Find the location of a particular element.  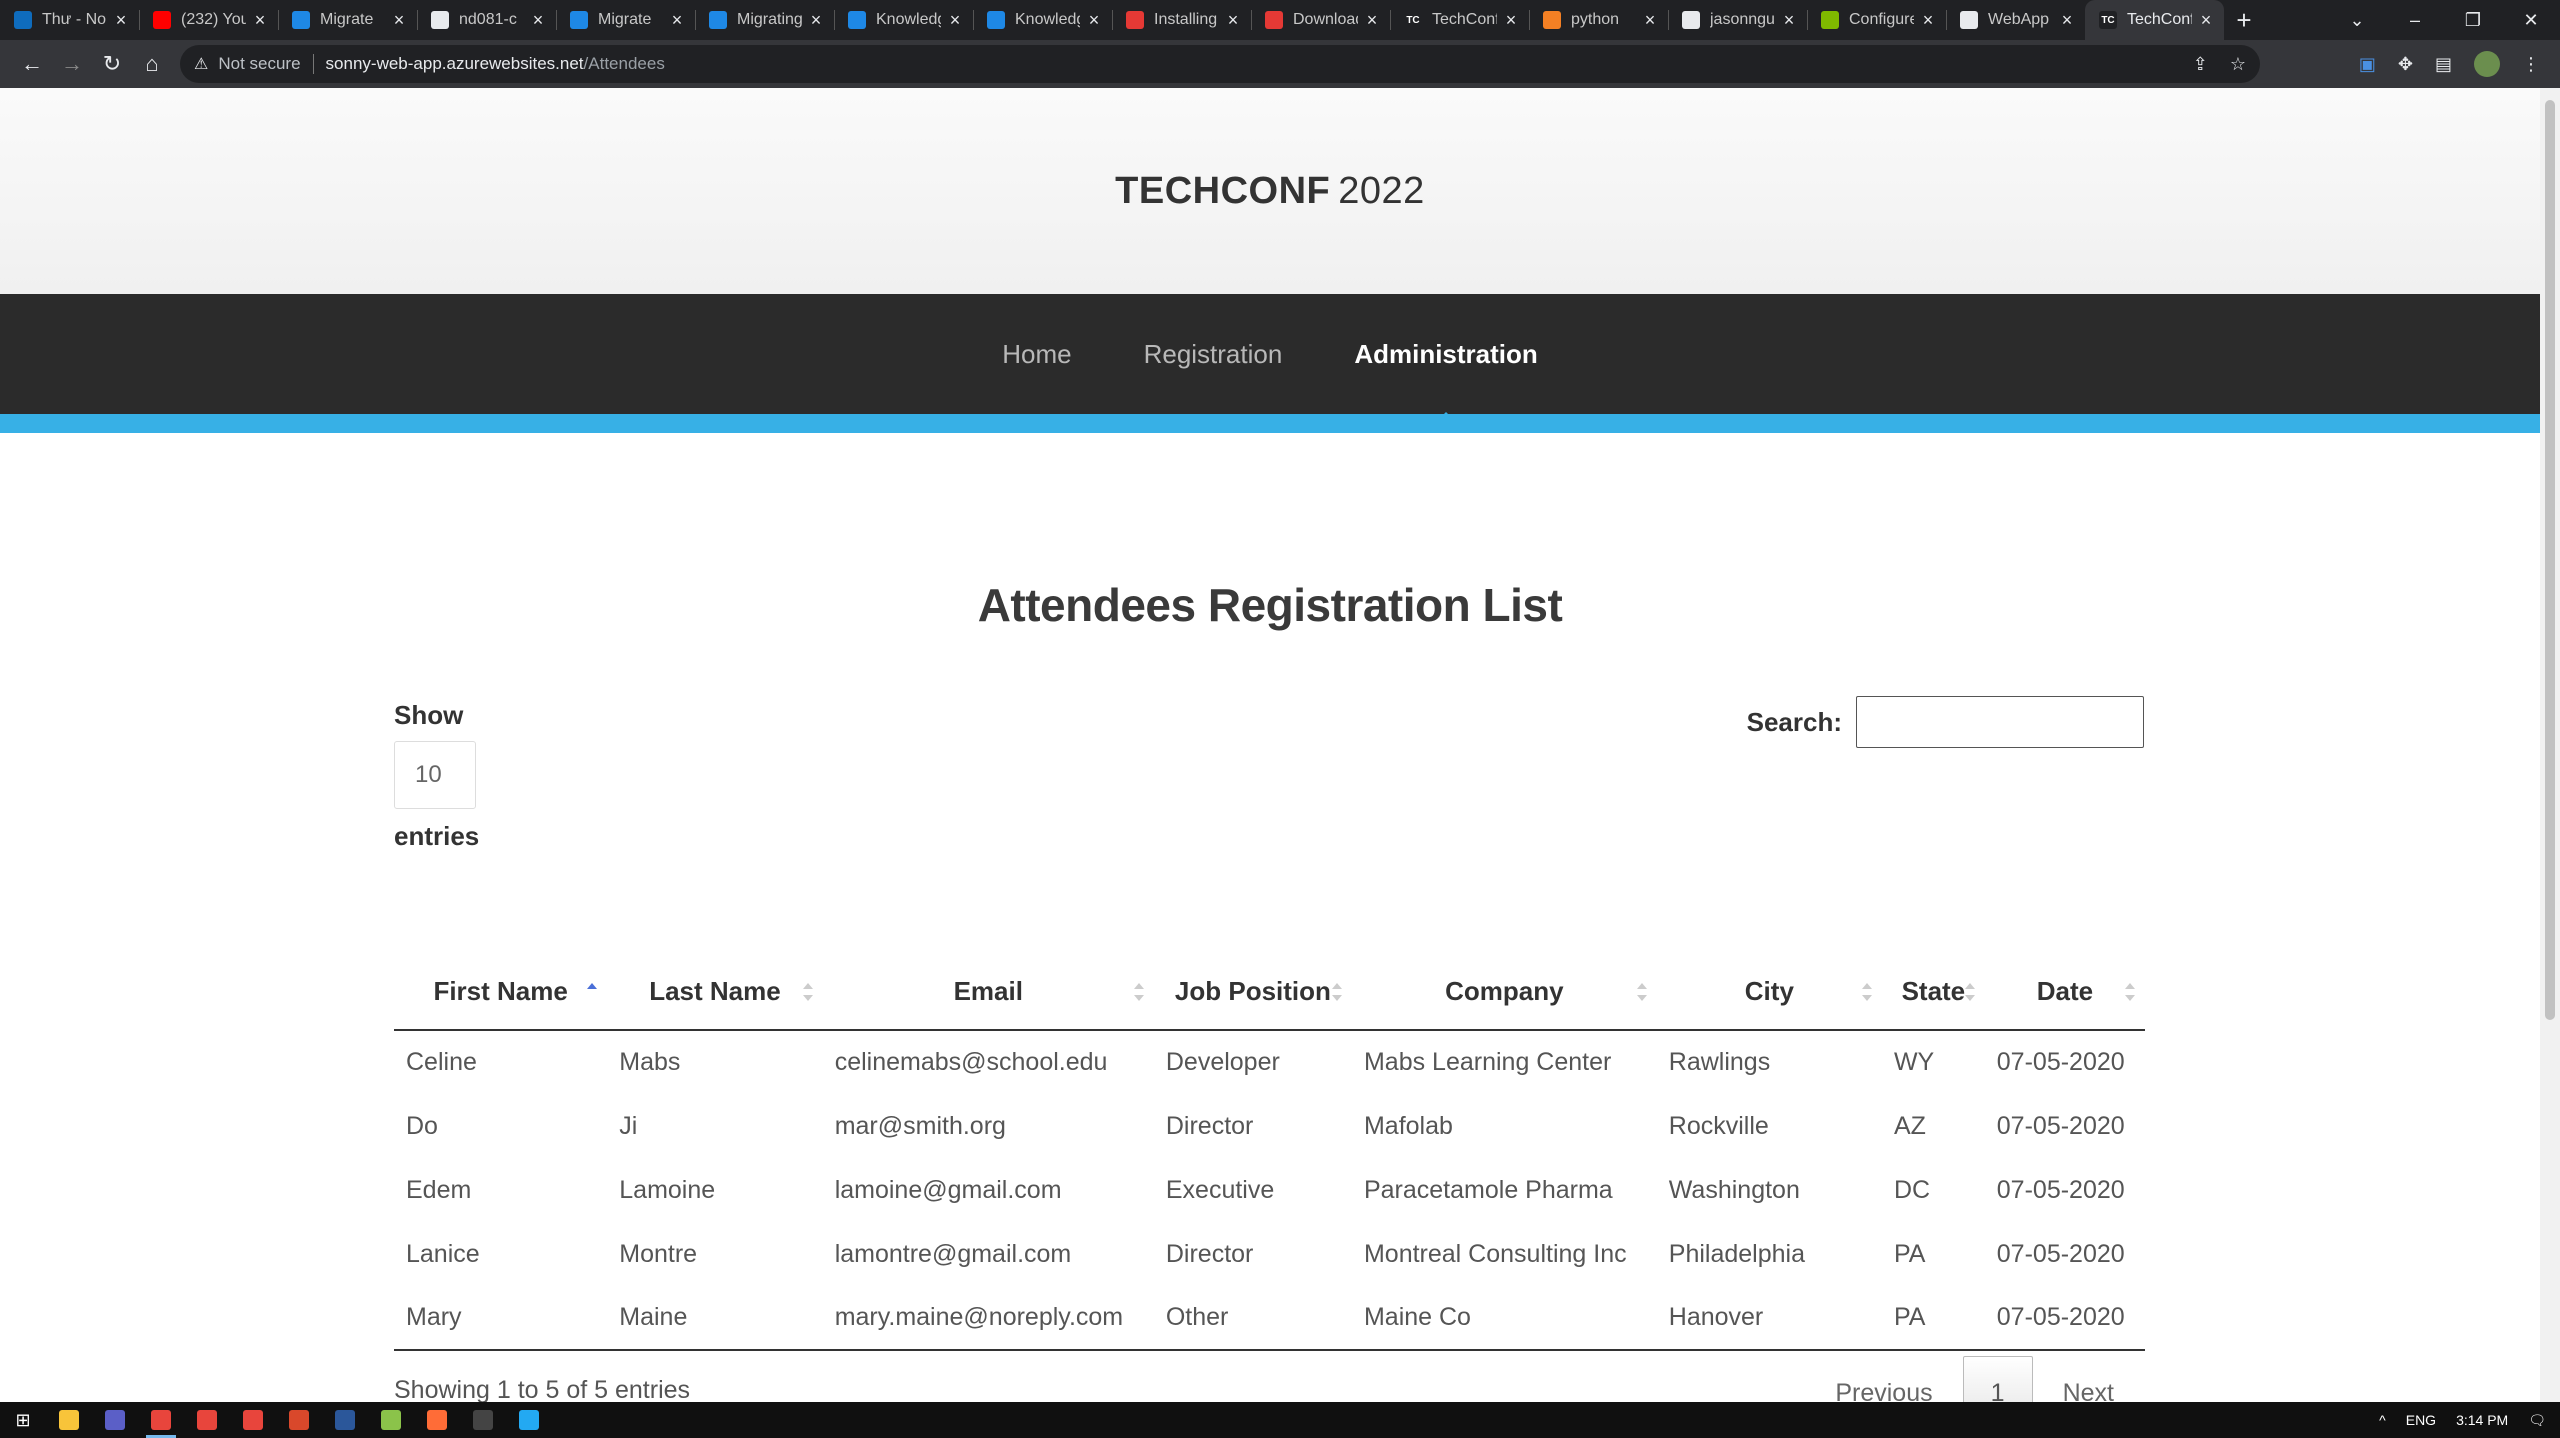

column-header: Email is located at coordinates (988, 992).